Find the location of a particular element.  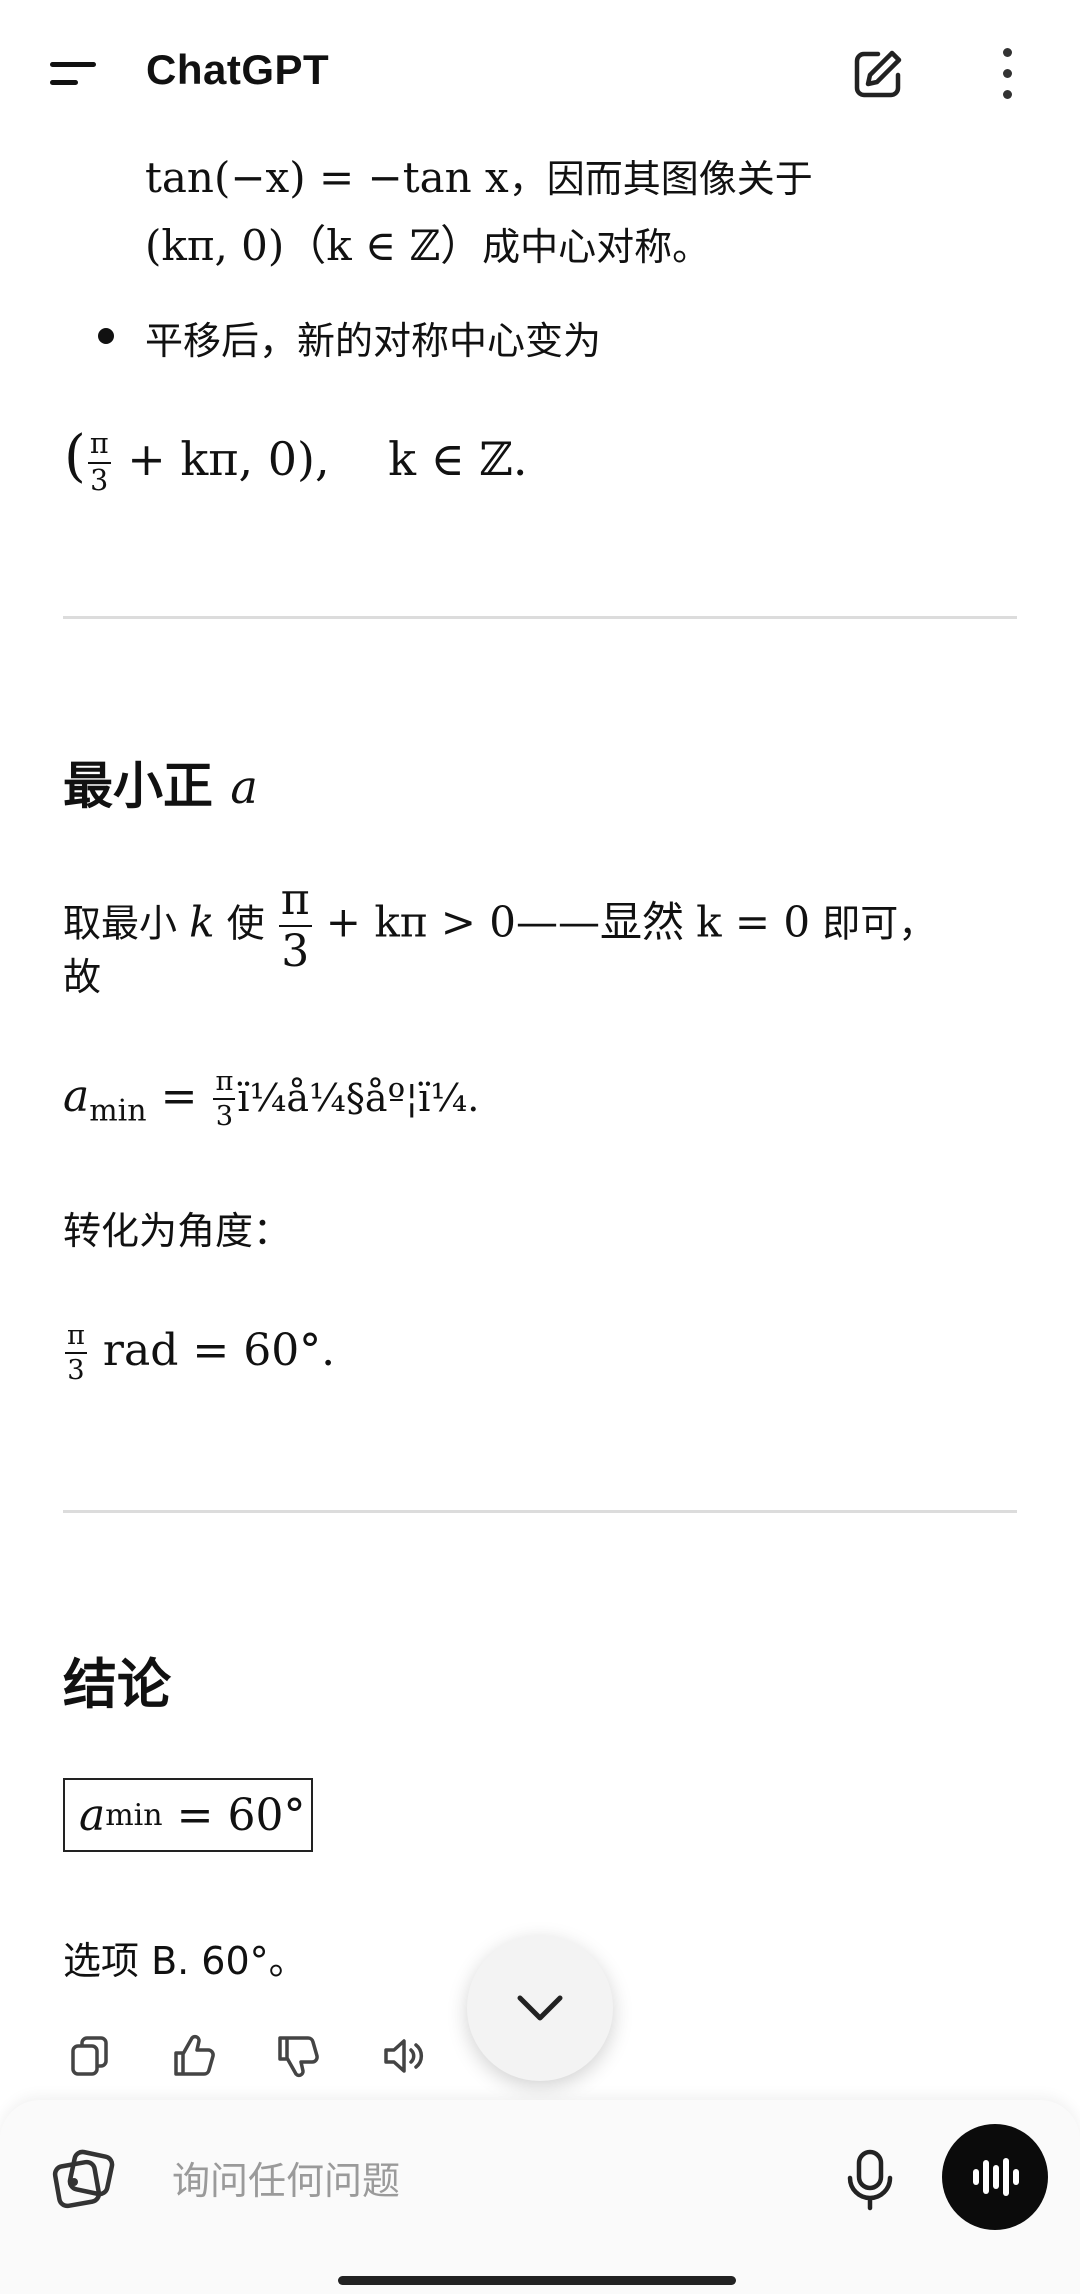

tan-identity: tan(−x) = −tan x is located at coordinates (327, 177).